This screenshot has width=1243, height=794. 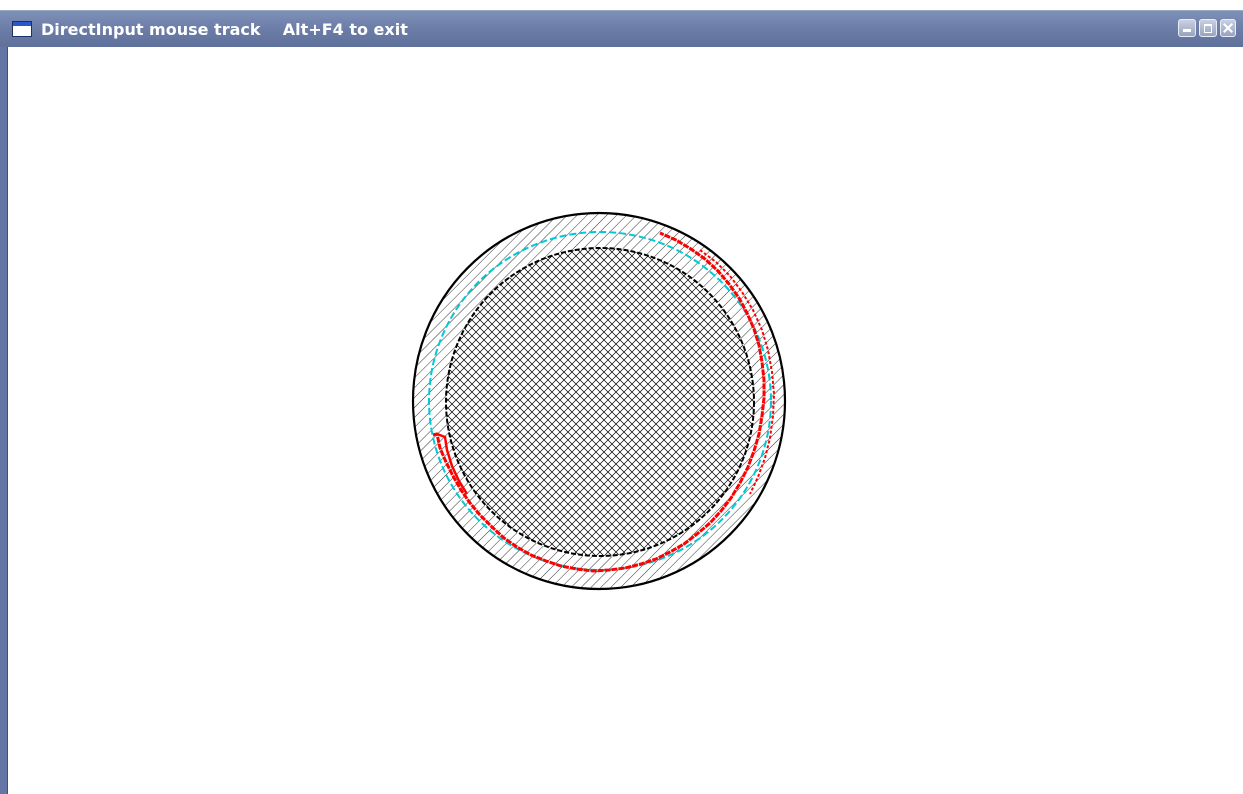 What do you see at coordinates (621, 28) in the screenshot?
I see `title-bar: DirectInput mouse track Alt+F4 to exit` at bounding box center [621, 28].